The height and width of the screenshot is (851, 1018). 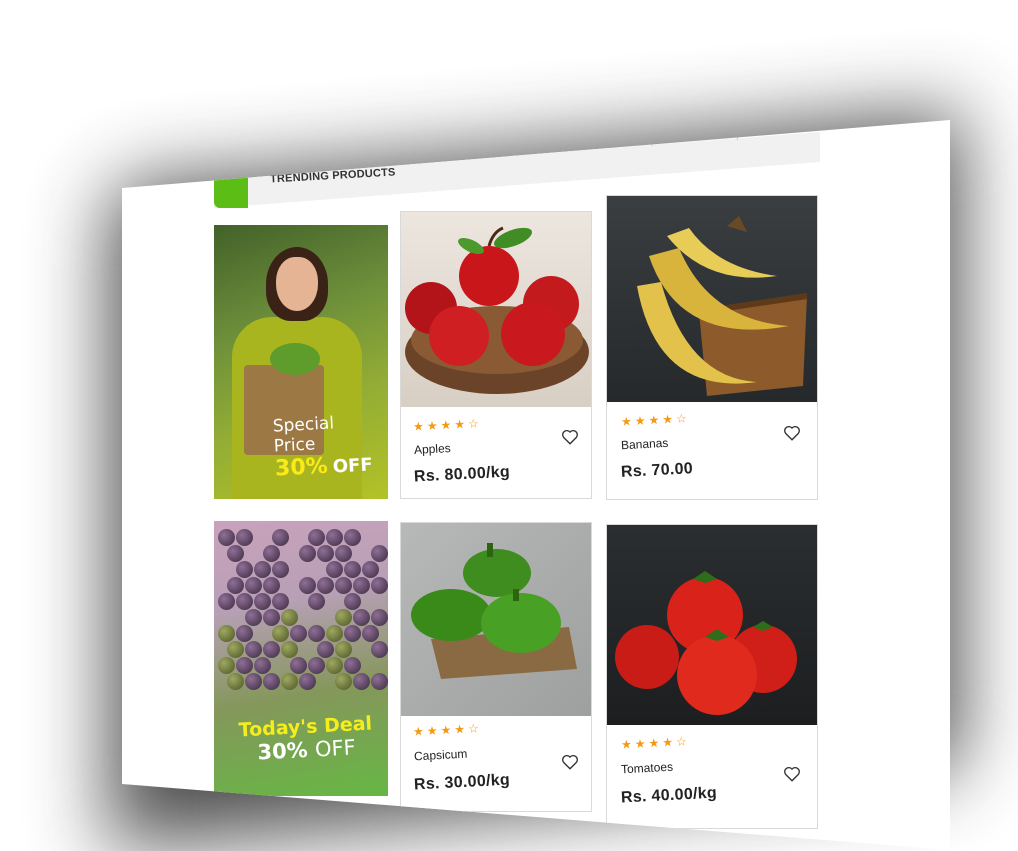 I want to click on todays-deal-percent: 30%, so click(x=282, y=751).